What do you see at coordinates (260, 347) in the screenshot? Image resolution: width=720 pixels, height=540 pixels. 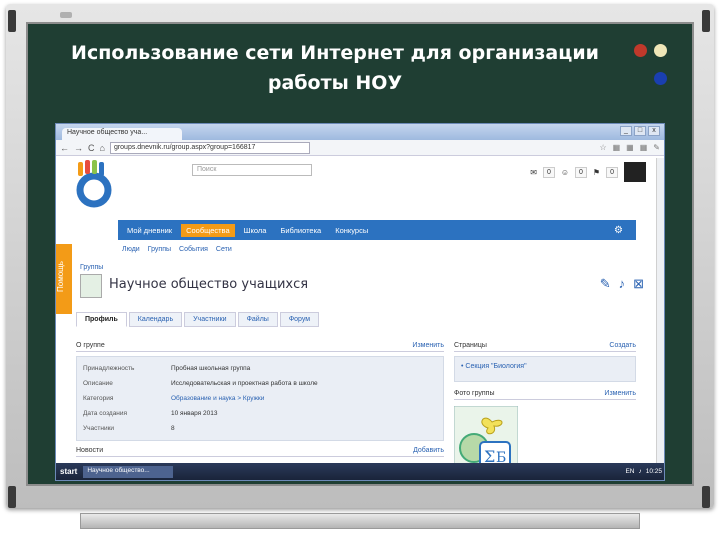 I see `about-header: О группе Изменить` at bounding box center [260, 347].